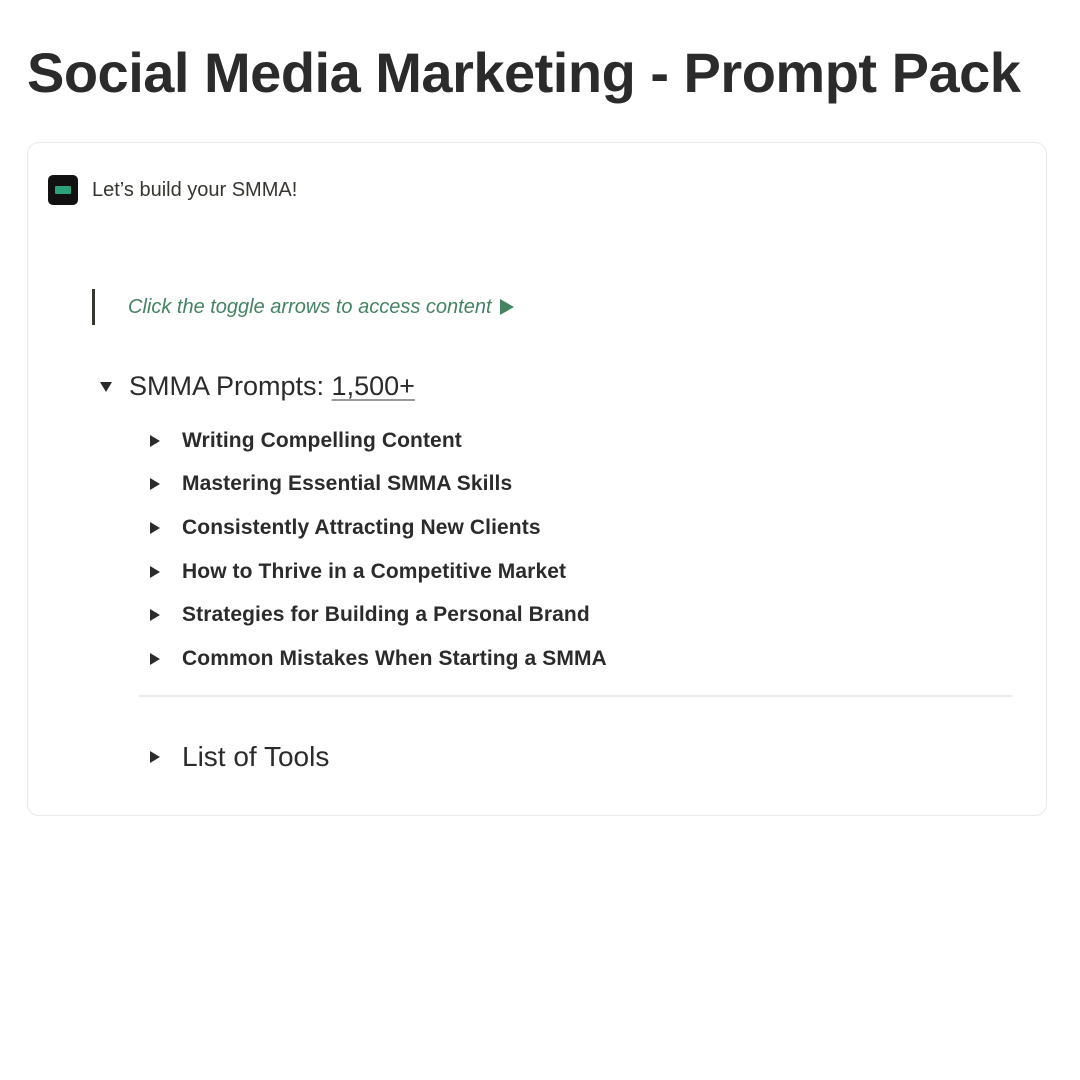  Describe the element at coordinates (590, 572) in the screenshot. I see `toggle-thrive-competitive-market: How to Thrive in a Competitive Market` at that location.